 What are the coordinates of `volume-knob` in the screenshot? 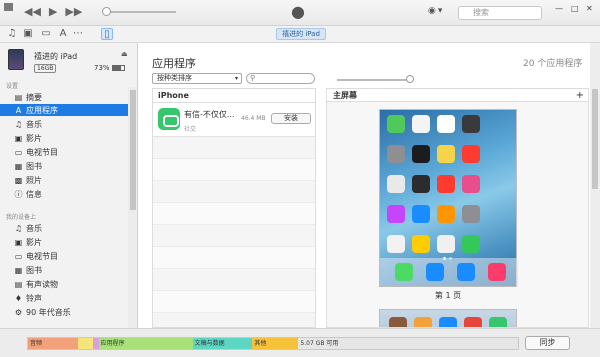 It's located at (106, 11).